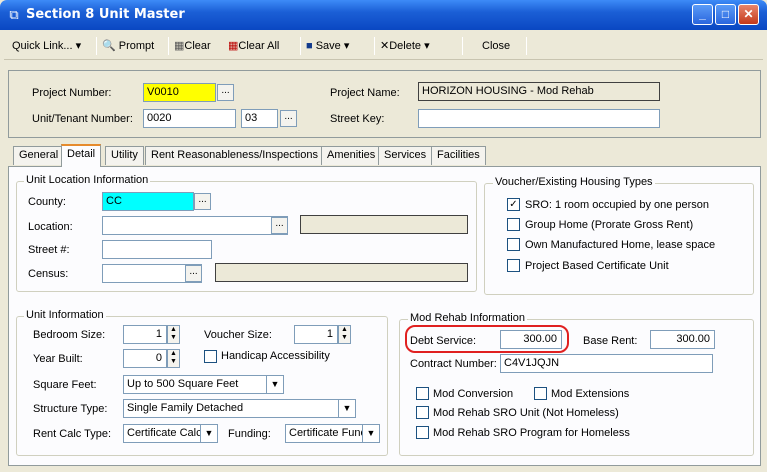 This screenshot has width=767, height=472. Describe the element at coordinates (197, 46) in the screenshot. I see `clear-label: Clear` at that location.